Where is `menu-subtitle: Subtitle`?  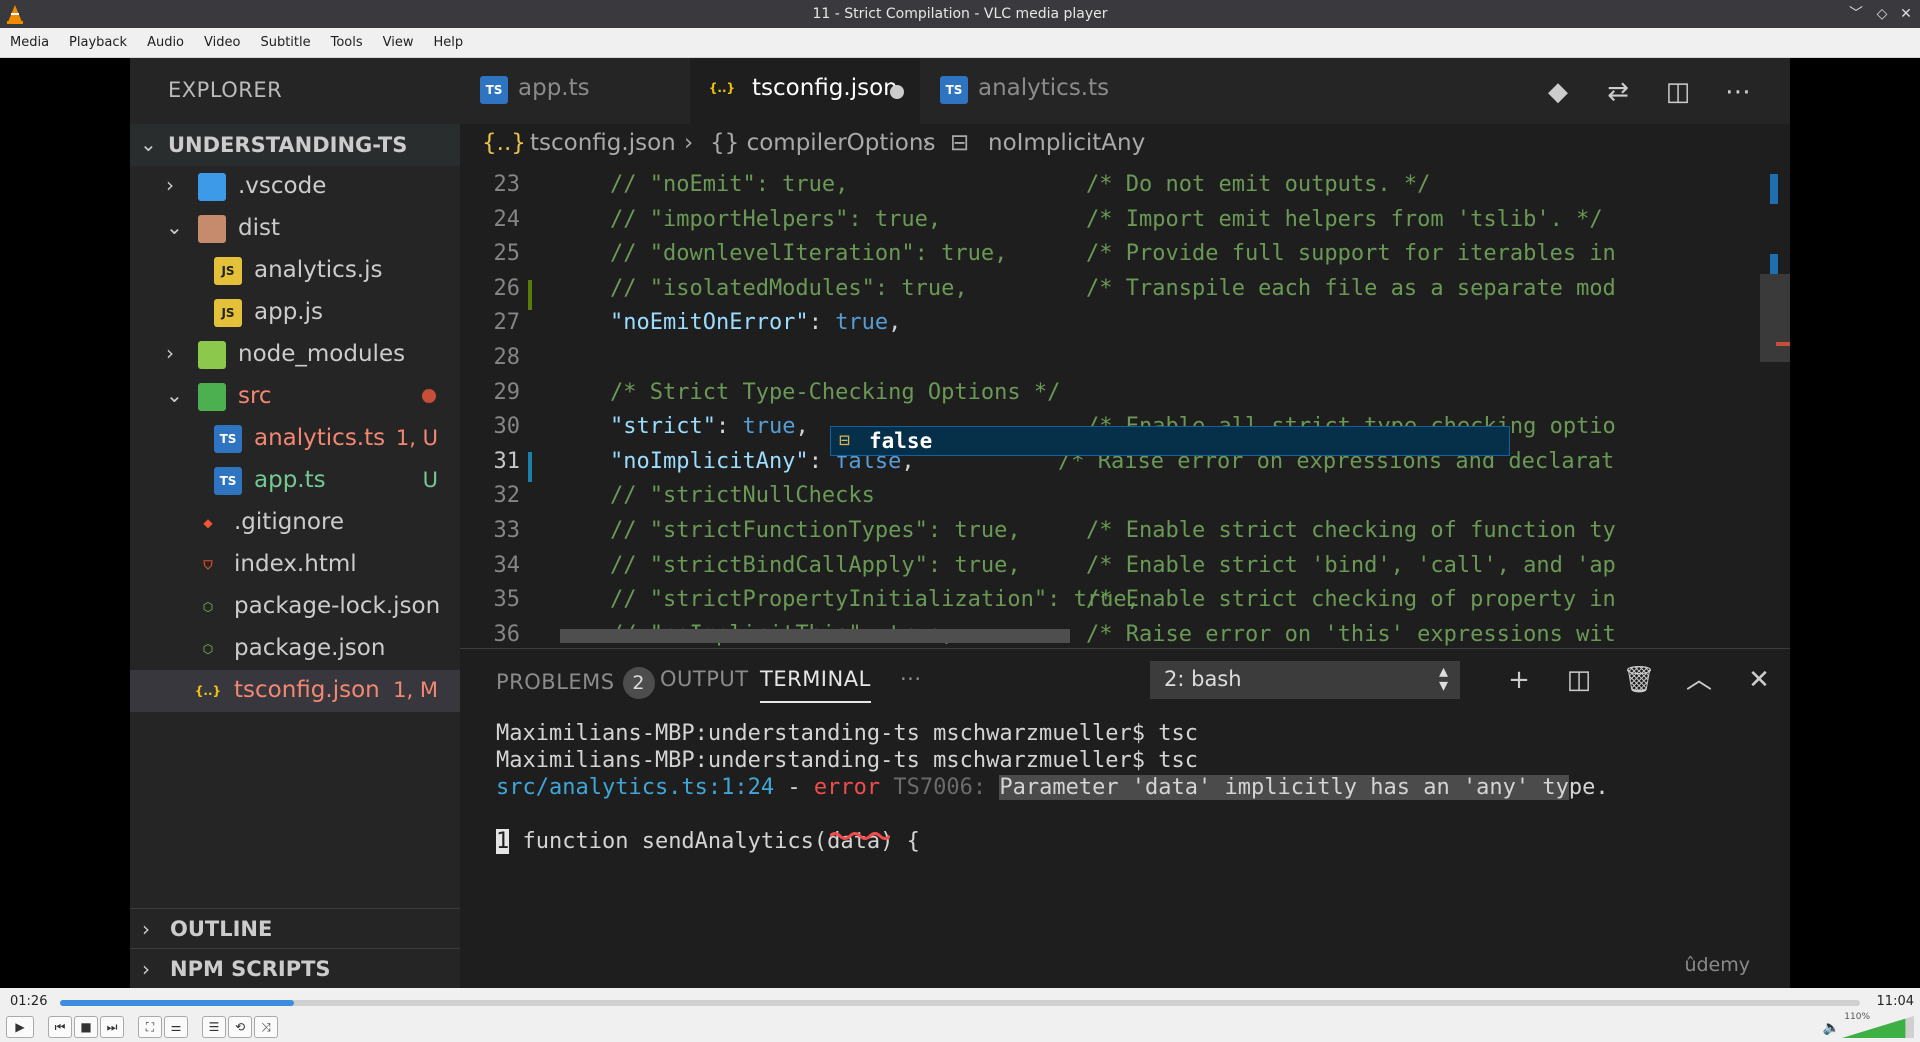 menu-subtitle: Subtitle is located at coordinates (285, 43).